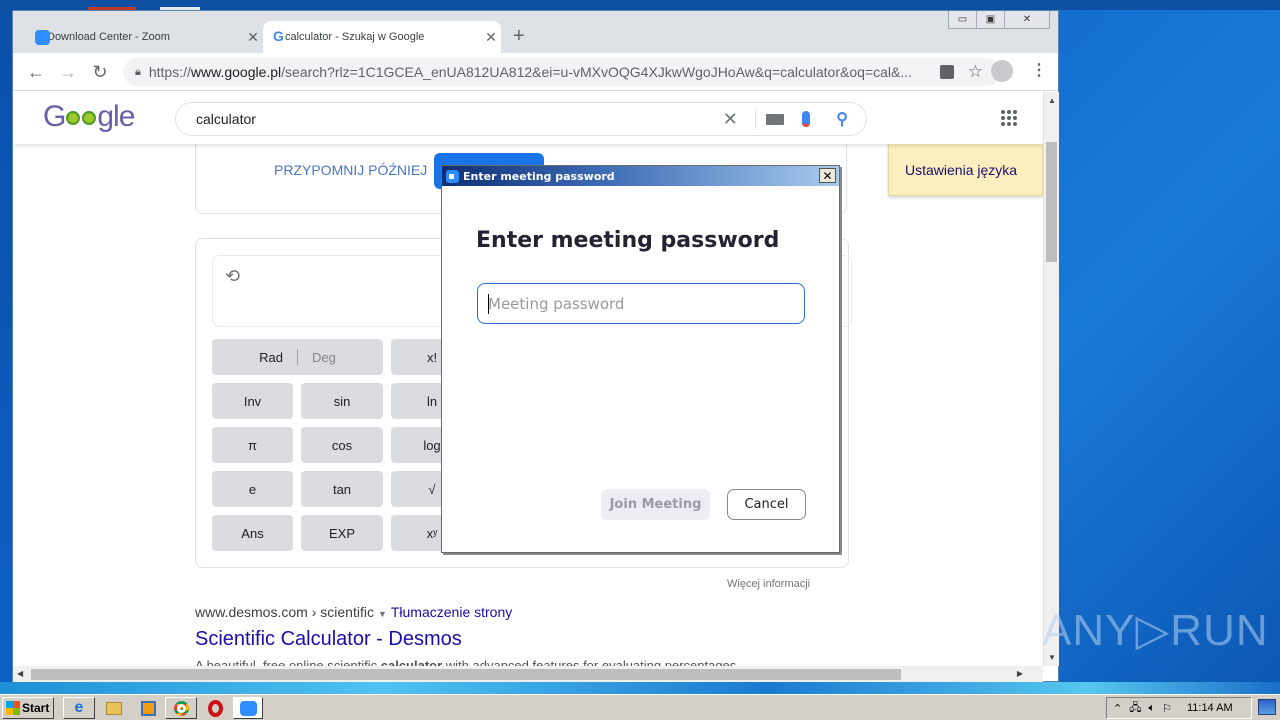 The height and width of the screenshot is (720, 1280). Describe the element at coordinates (342, 533) in the screenshot. I see `calc-key: EXP` at that location.